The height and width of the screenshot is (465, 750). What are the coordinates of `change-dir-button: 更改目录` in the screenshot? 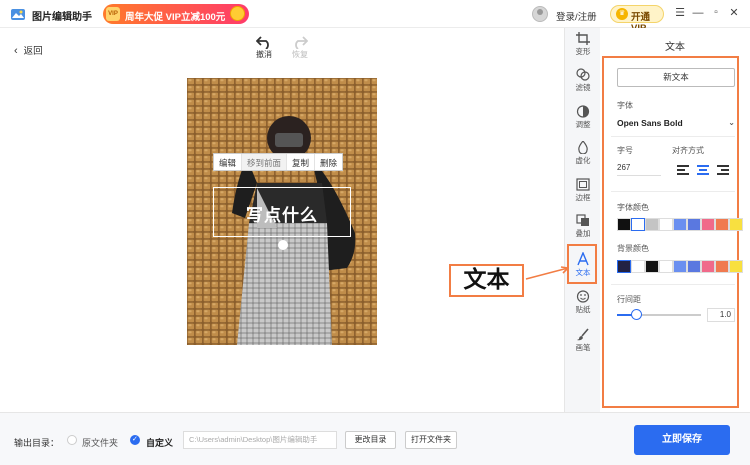 It's located at (370, 440).